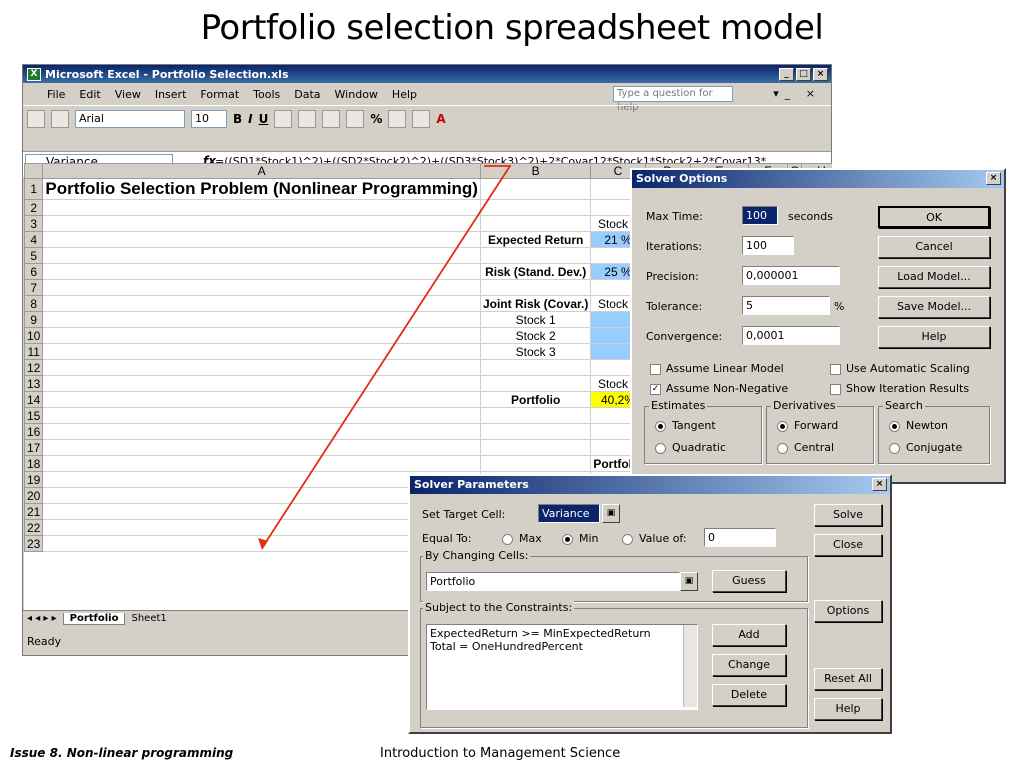  Describe the element at coordinates (562, 633) in the screenshot. I see `constraint-item: ExpectedReturn >= MinExpectedReturn` at that location.